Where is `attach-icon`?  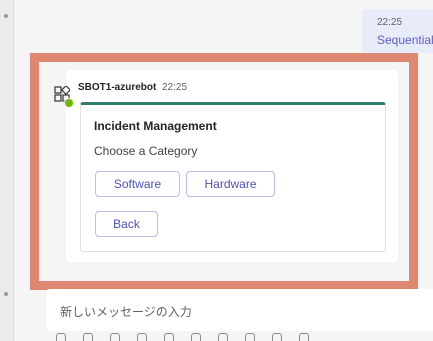
attach-icon is located at coordinates (88, 337).